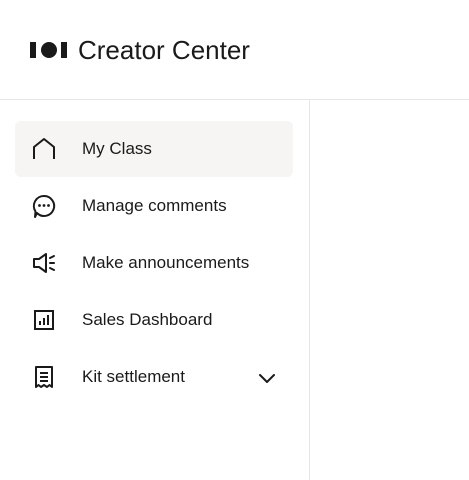 This screenshot has height=480, width=469. What do you see at coordinates (133, 376) in the screenshot?
I see `sidebar-item-label: Kit settlement` at bounding box center [133, 376].